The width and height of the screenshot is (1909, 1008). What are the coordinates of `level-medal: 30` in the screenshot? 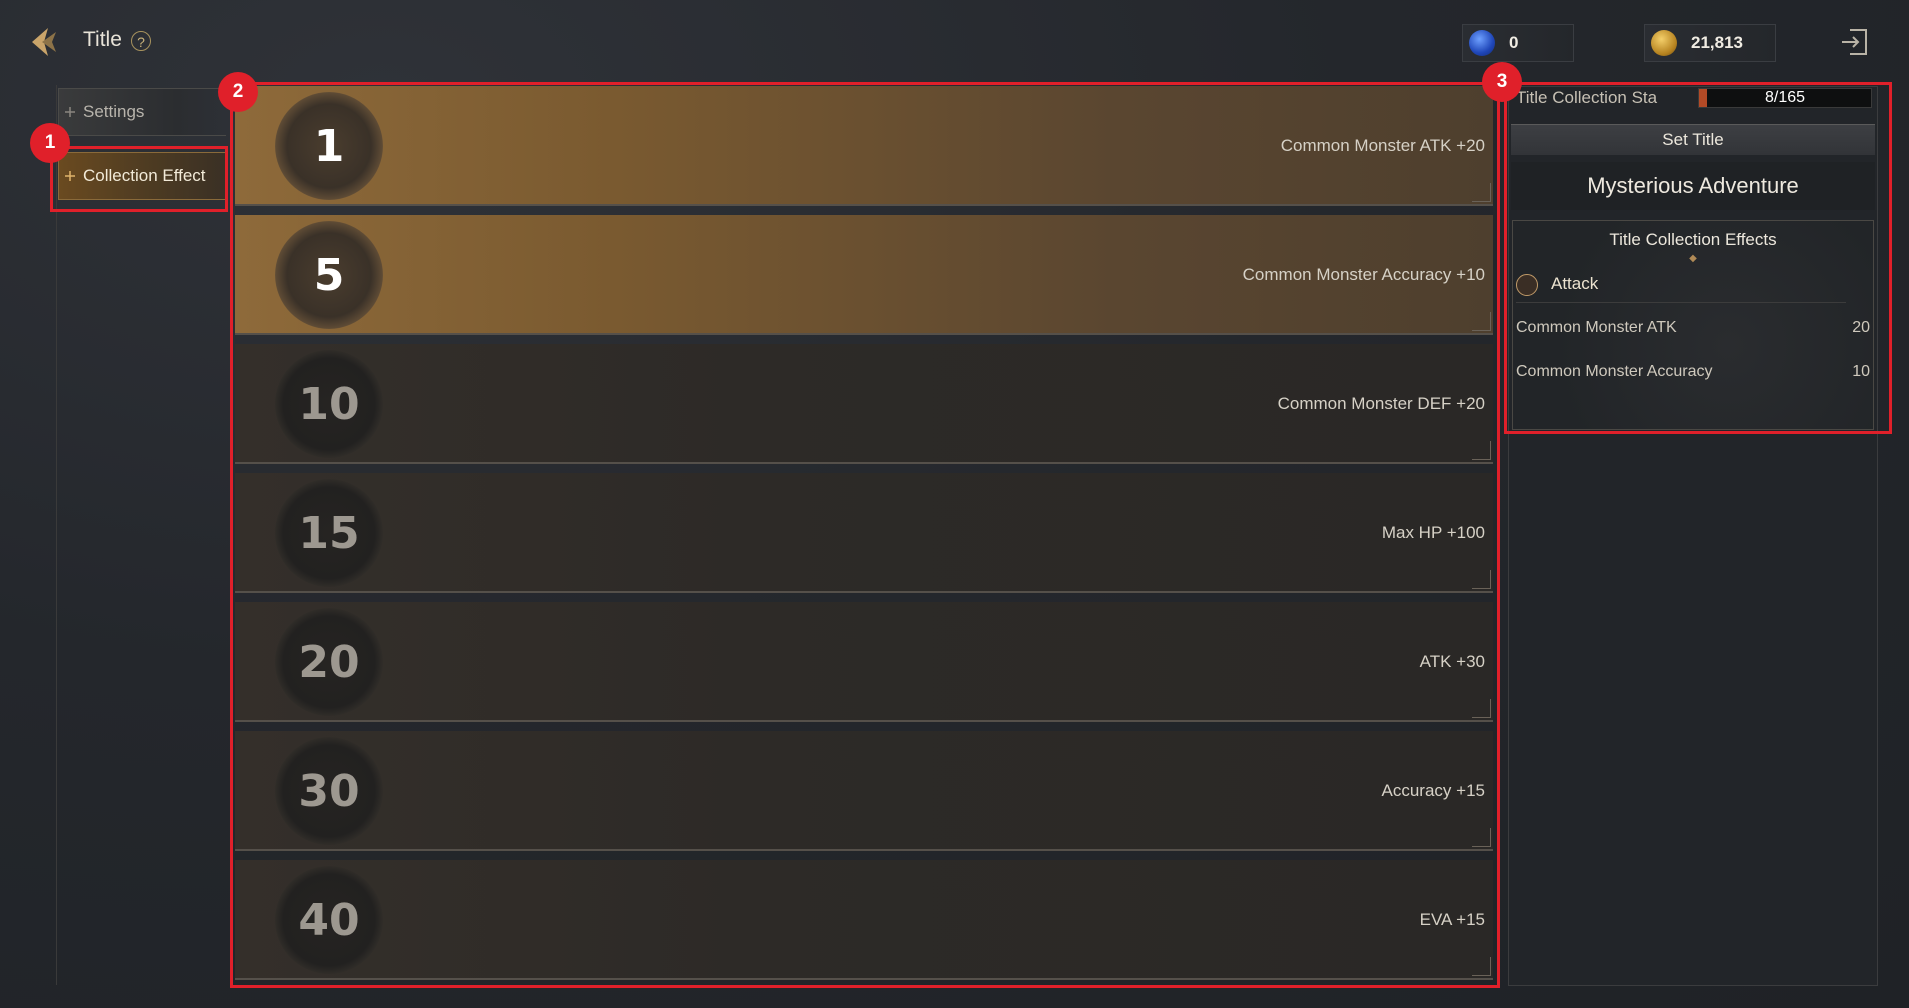 It's located at (329, 791).